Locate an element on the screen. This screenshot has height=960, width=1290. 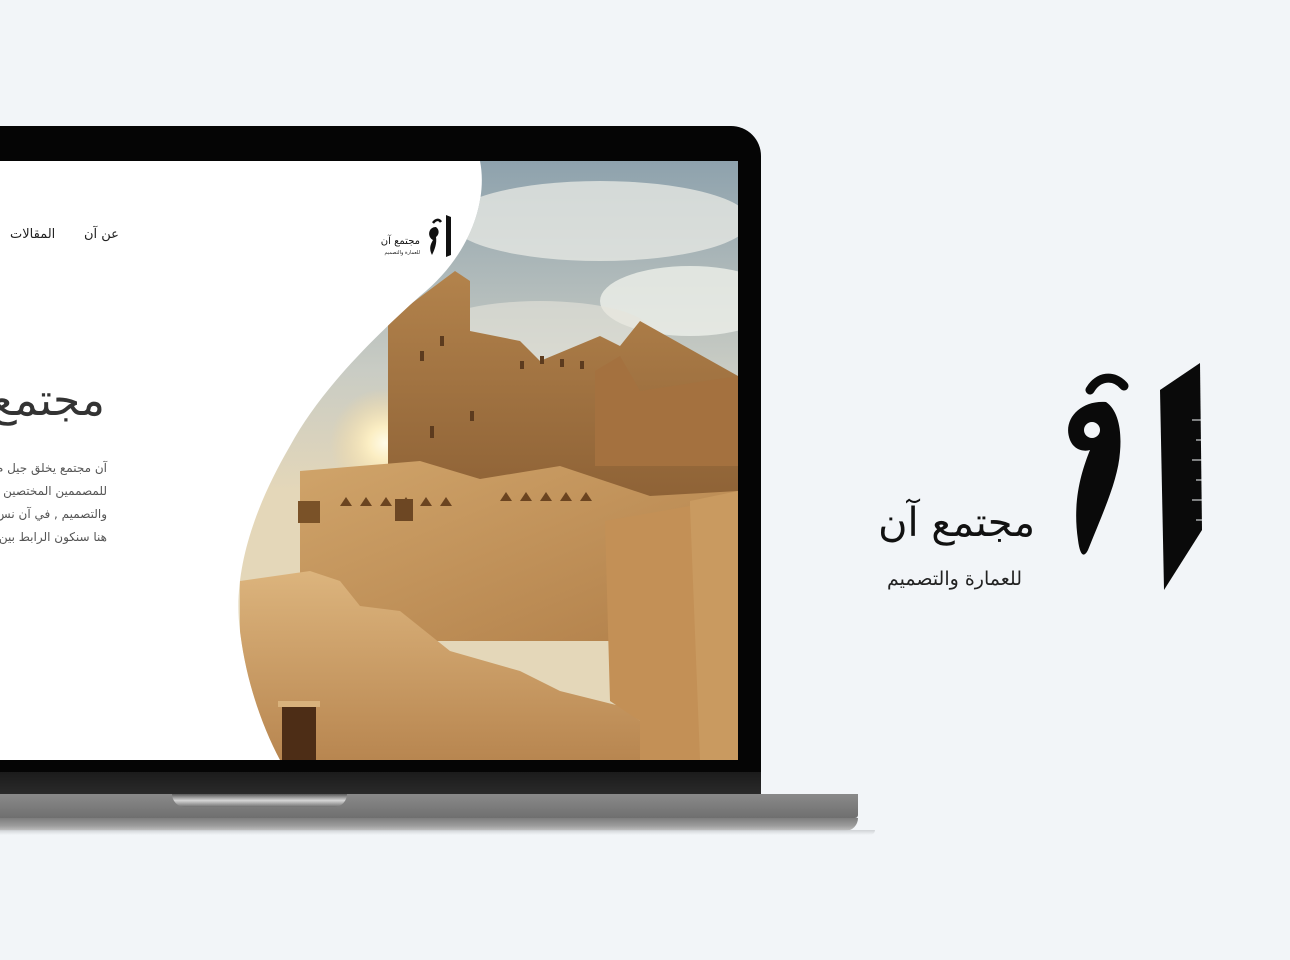
aan-calligraphy-icon is located at coordinates (1135, 476).